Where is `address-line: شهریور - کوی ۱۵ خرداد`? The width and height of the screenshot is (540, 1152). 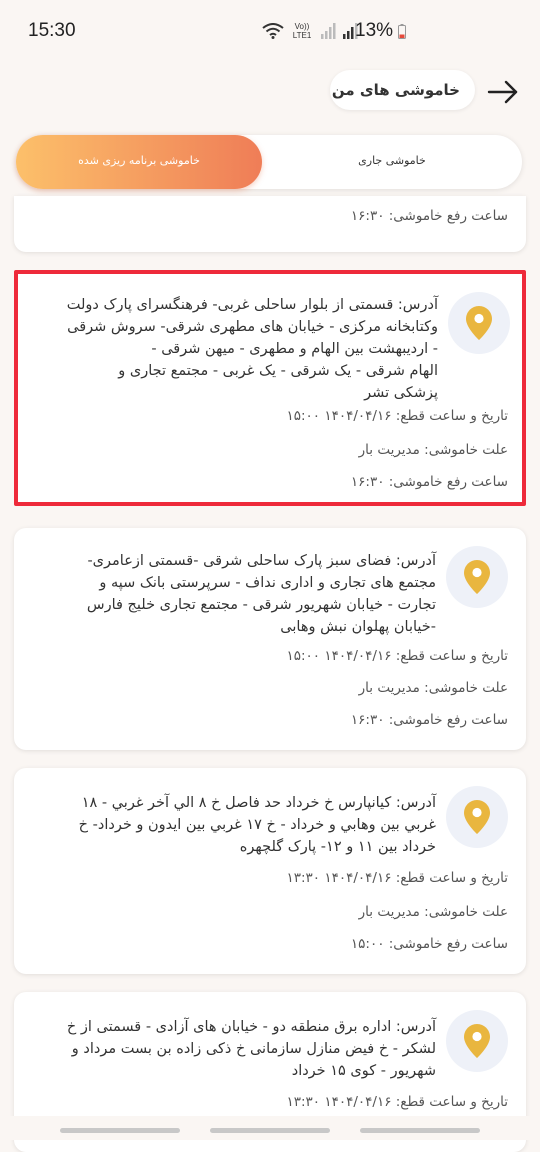 address-line: شهریور - کوی ۱۵ خرداد is located at coordinates (363, 1071).